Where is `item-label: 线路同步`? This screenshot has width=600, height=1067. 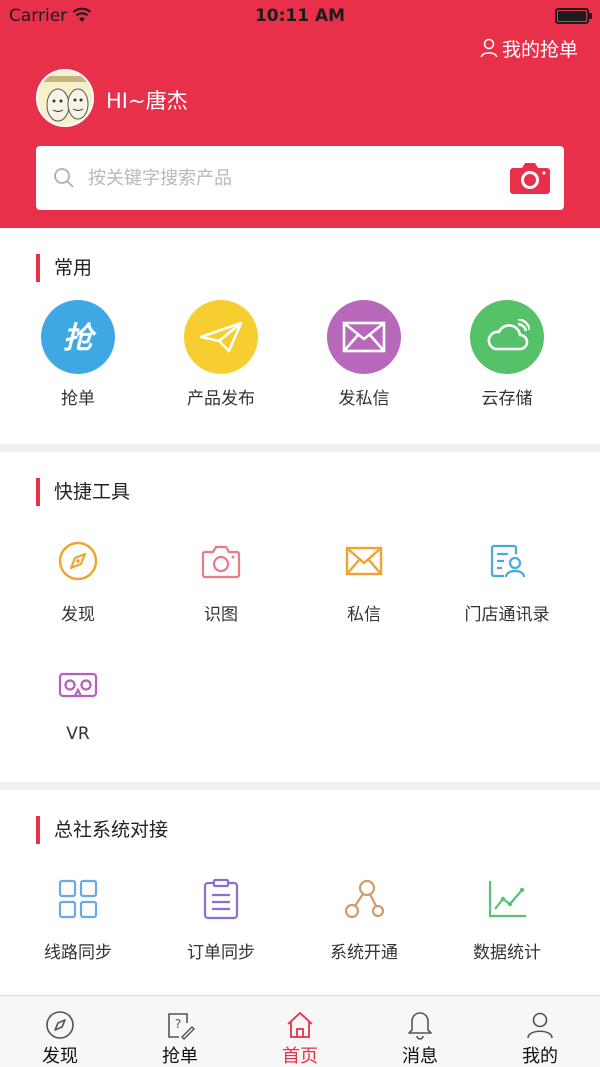 item-label: 线路同步 is located at coordinates (78, 953).